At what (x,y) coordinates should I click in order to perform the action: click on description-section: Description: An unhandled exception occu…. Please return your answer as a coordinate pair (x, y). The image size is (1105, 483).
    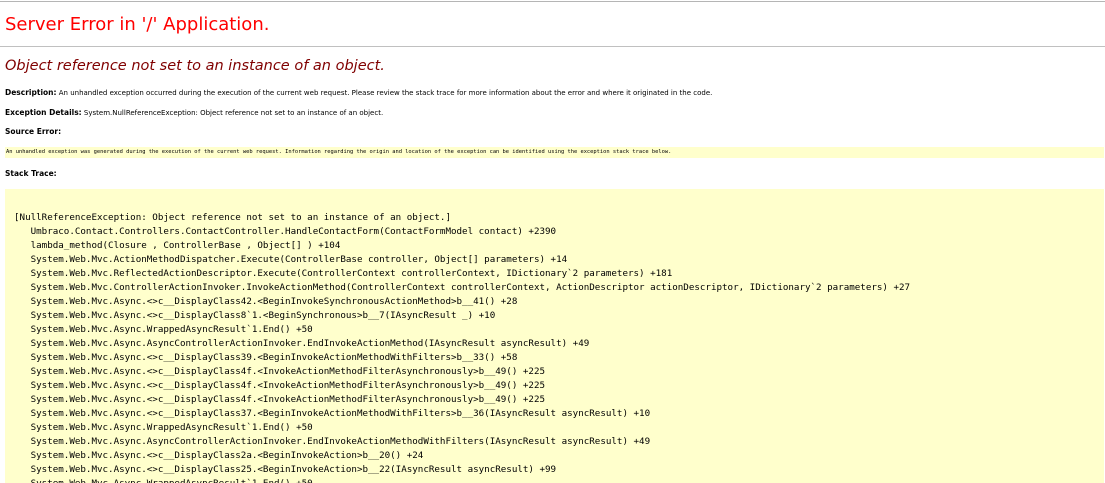
    Looking at the image, I should click on (358, 92).